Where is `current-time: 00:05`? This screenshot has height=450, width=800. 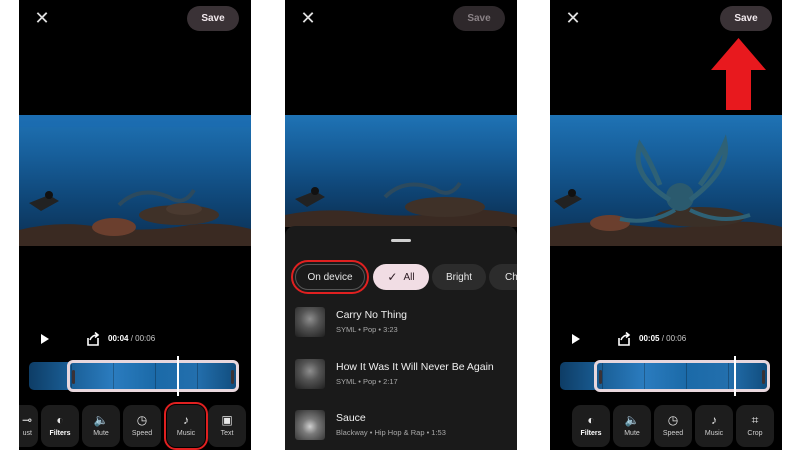 current-time: 00:05 is located at coordinates (649, 338).